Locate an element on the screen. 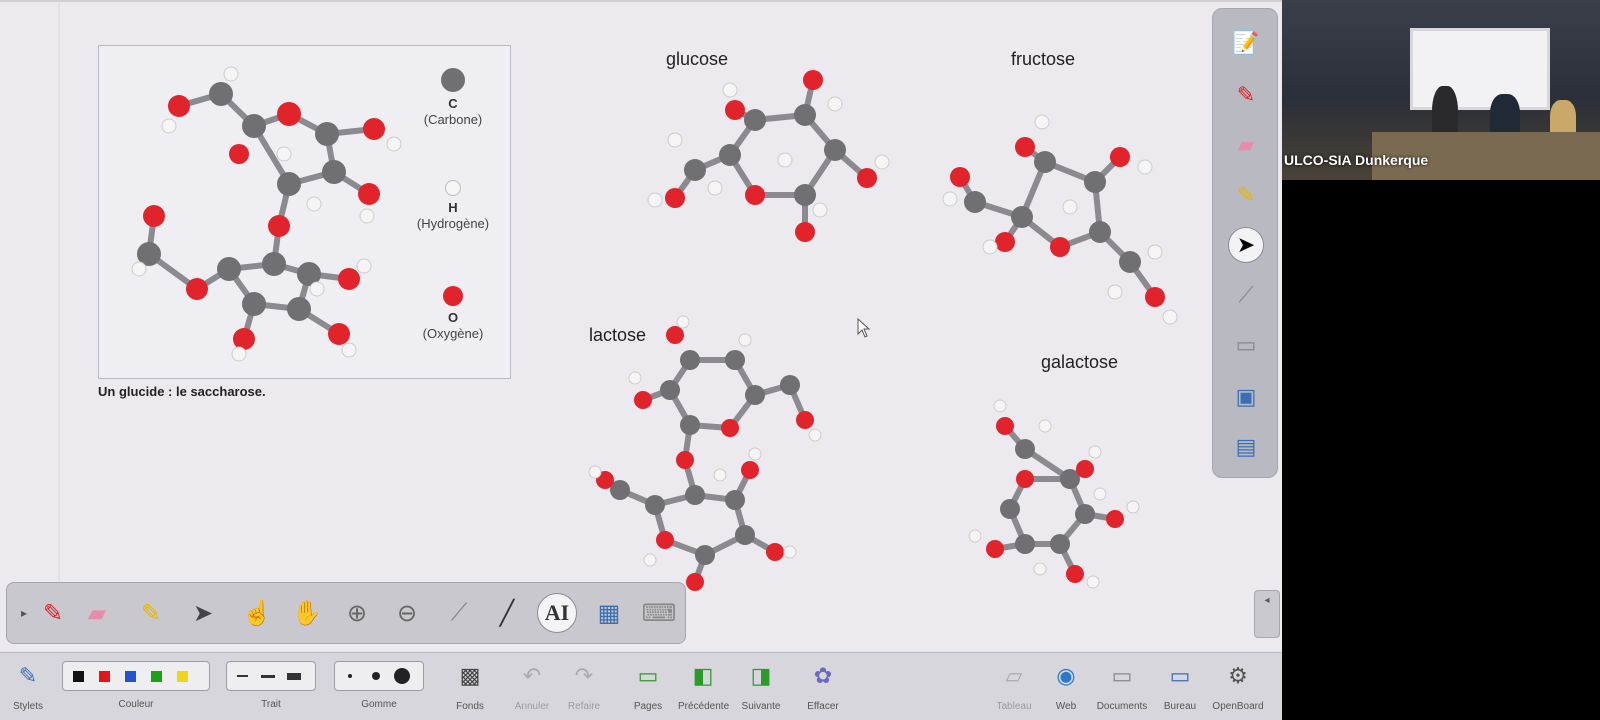 This screenshot has height=720, width=1600. openboard-label: OpenBoard is located at coordinates (1238, 706).